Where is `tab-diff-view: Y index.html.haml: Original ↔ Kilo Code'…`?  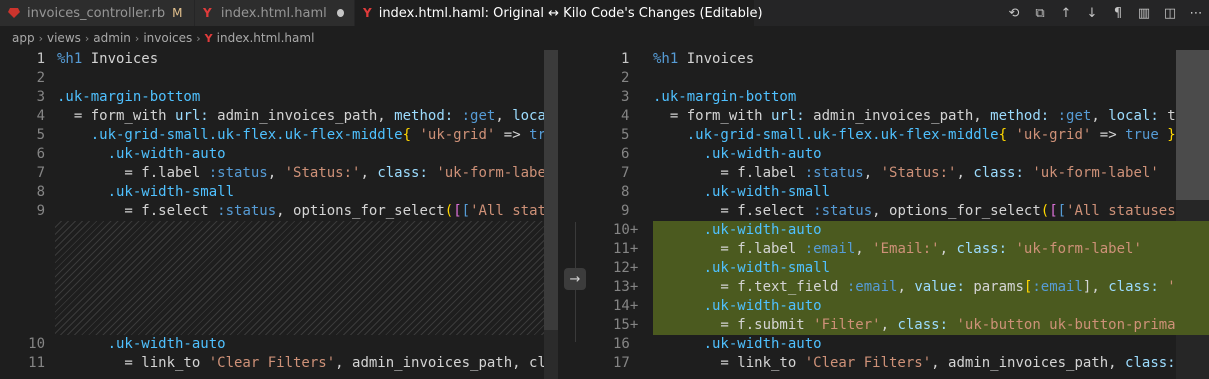 tab-diff-view: Y index.html.haml: Original ↔ Kilo Code'… is located at coordinates (559, 13).